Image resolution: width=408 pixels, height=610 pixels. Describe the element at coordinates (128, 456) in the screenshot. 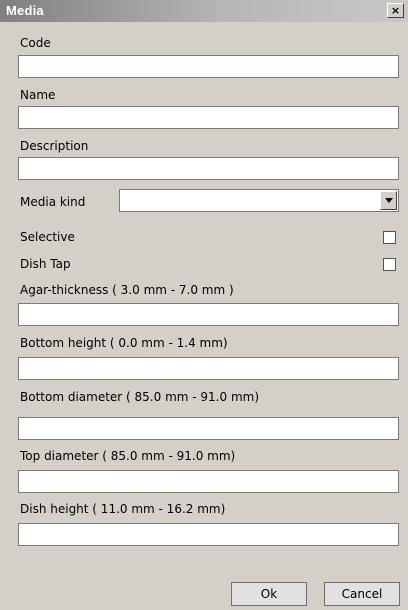

I see `top-diameter-label: Top diameter ( 85.0 mm - 91.0 mm)` at that location.